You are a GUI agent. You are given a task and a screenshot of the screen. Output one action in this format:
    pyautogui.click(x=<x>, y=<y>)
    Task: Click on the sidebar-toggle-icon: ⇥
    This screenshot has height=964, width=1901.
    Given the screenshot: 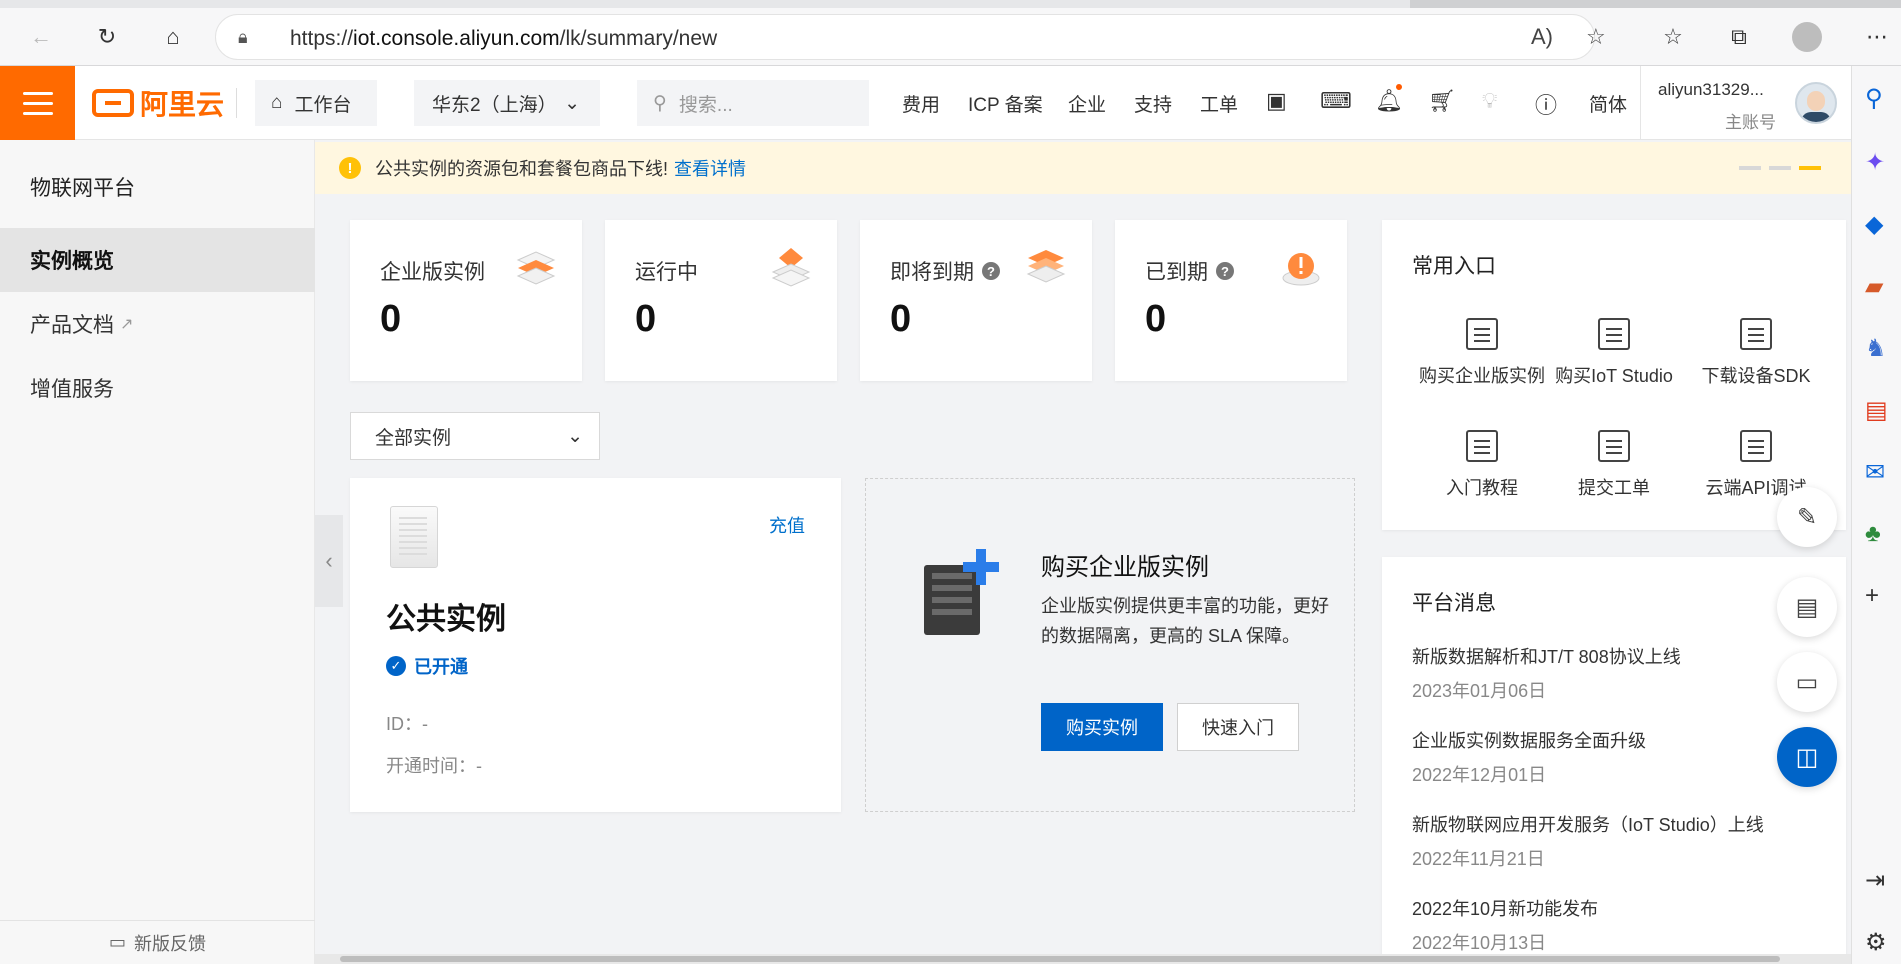 What is the action you would take?
    pyautogui.click(x=1875, y=880)
    